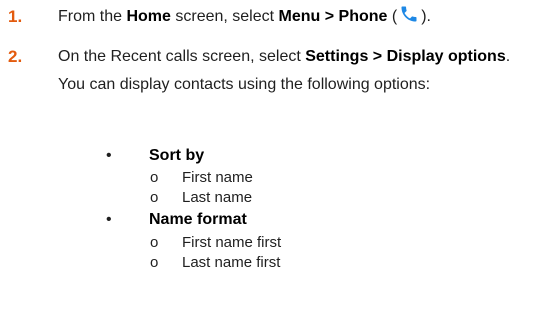 The image size is (550, 310). Describe the element at coordinates (333, 16) in the screenshot. I see `menu-phone-path: Menu > Phone` at that location.